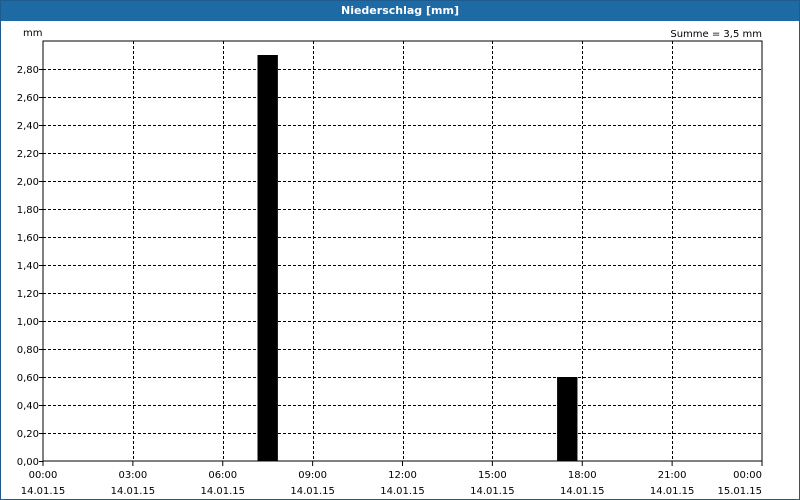 The width and height of the screenshot is (800, 500). I want to click on x-tick-time-label: 15:00, so click(492, 475).